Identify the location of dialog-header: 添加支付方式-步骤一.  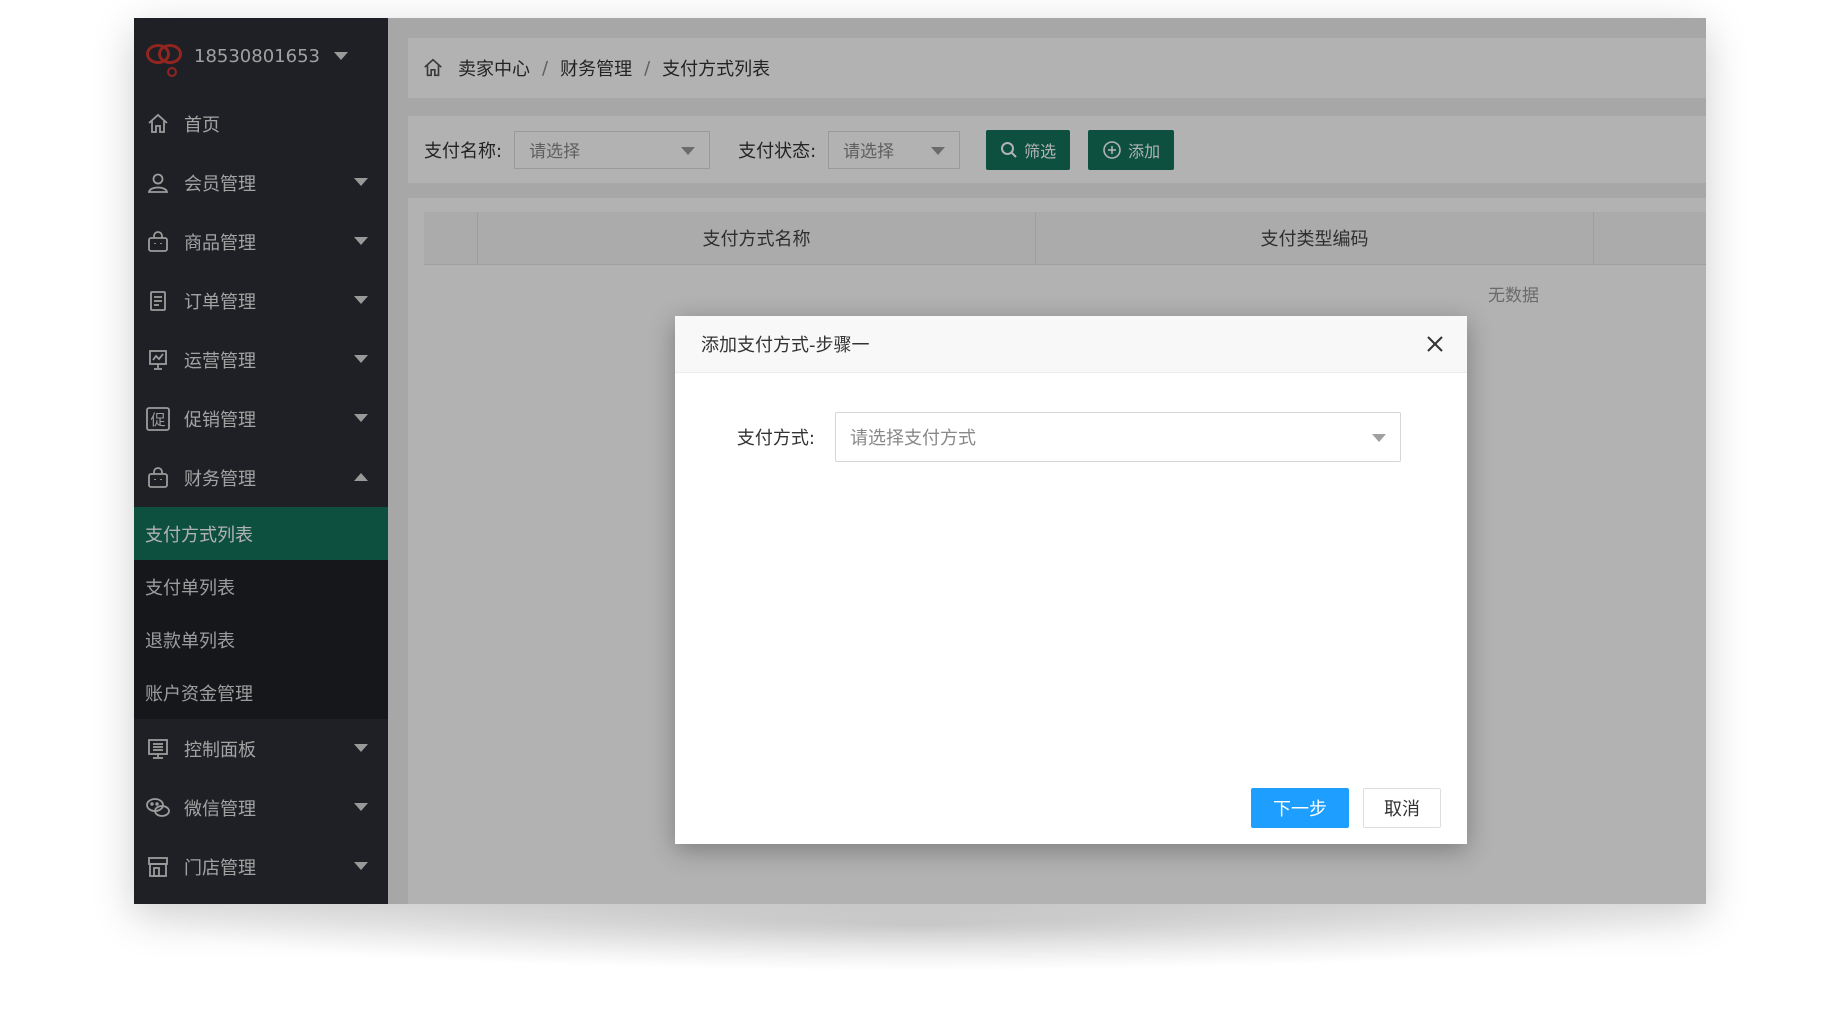
(1071, 344).